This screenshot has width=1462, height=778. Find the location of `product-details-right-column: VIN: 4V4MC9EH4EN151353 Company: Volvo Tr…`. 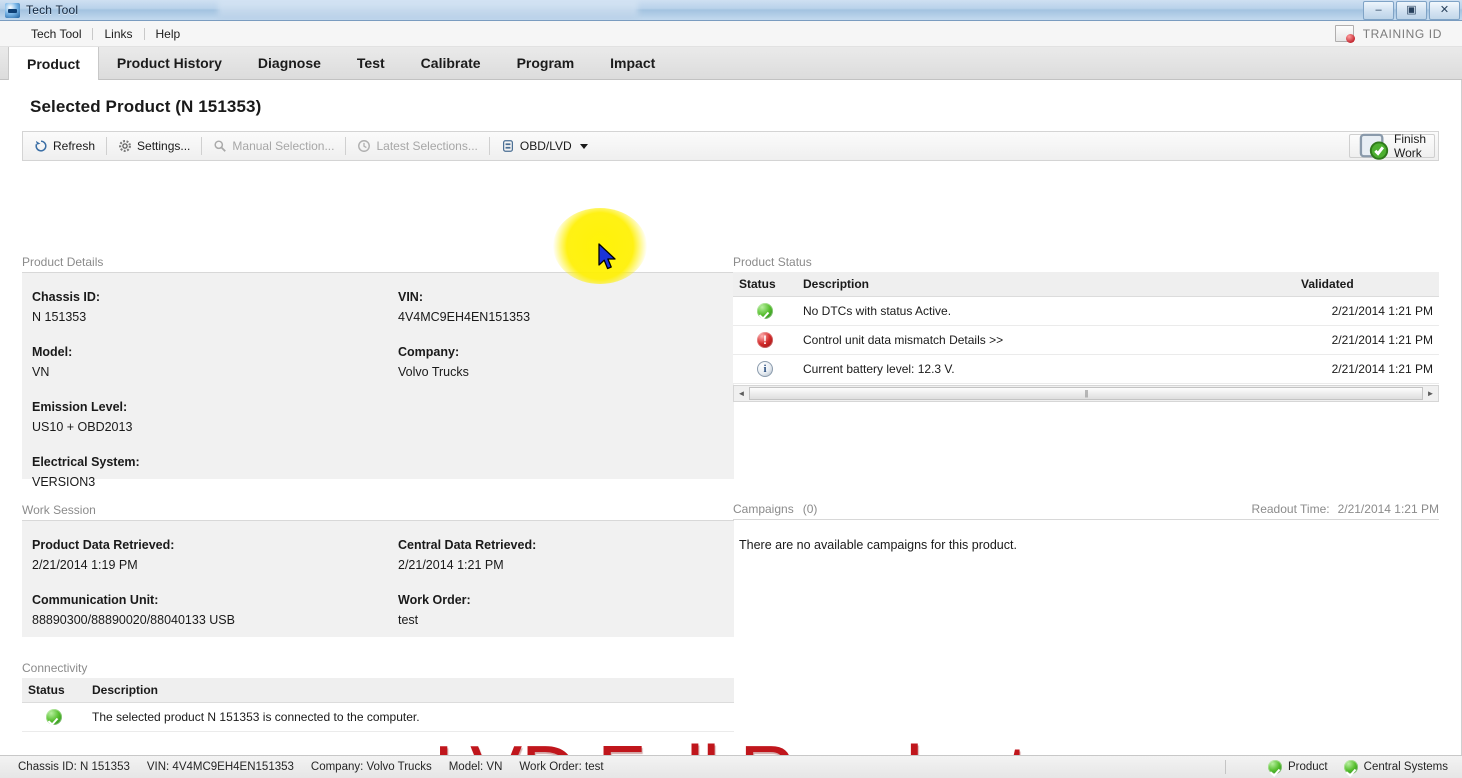

product-details-right-column: VIN: 4V4MC9EH4EN151353 Company: Volvo Tr… is located at coordinates (571, 376).